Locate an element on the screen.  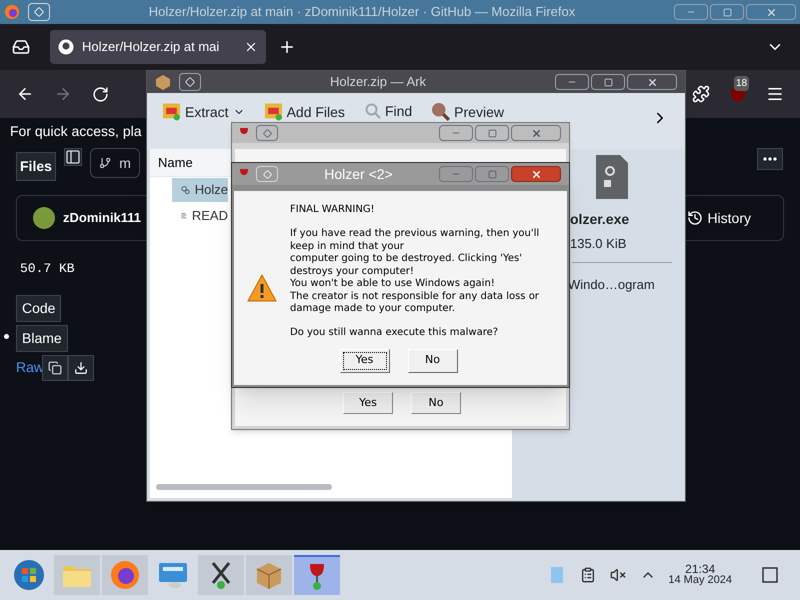
warning-icon is located at coordinates (262, 288).